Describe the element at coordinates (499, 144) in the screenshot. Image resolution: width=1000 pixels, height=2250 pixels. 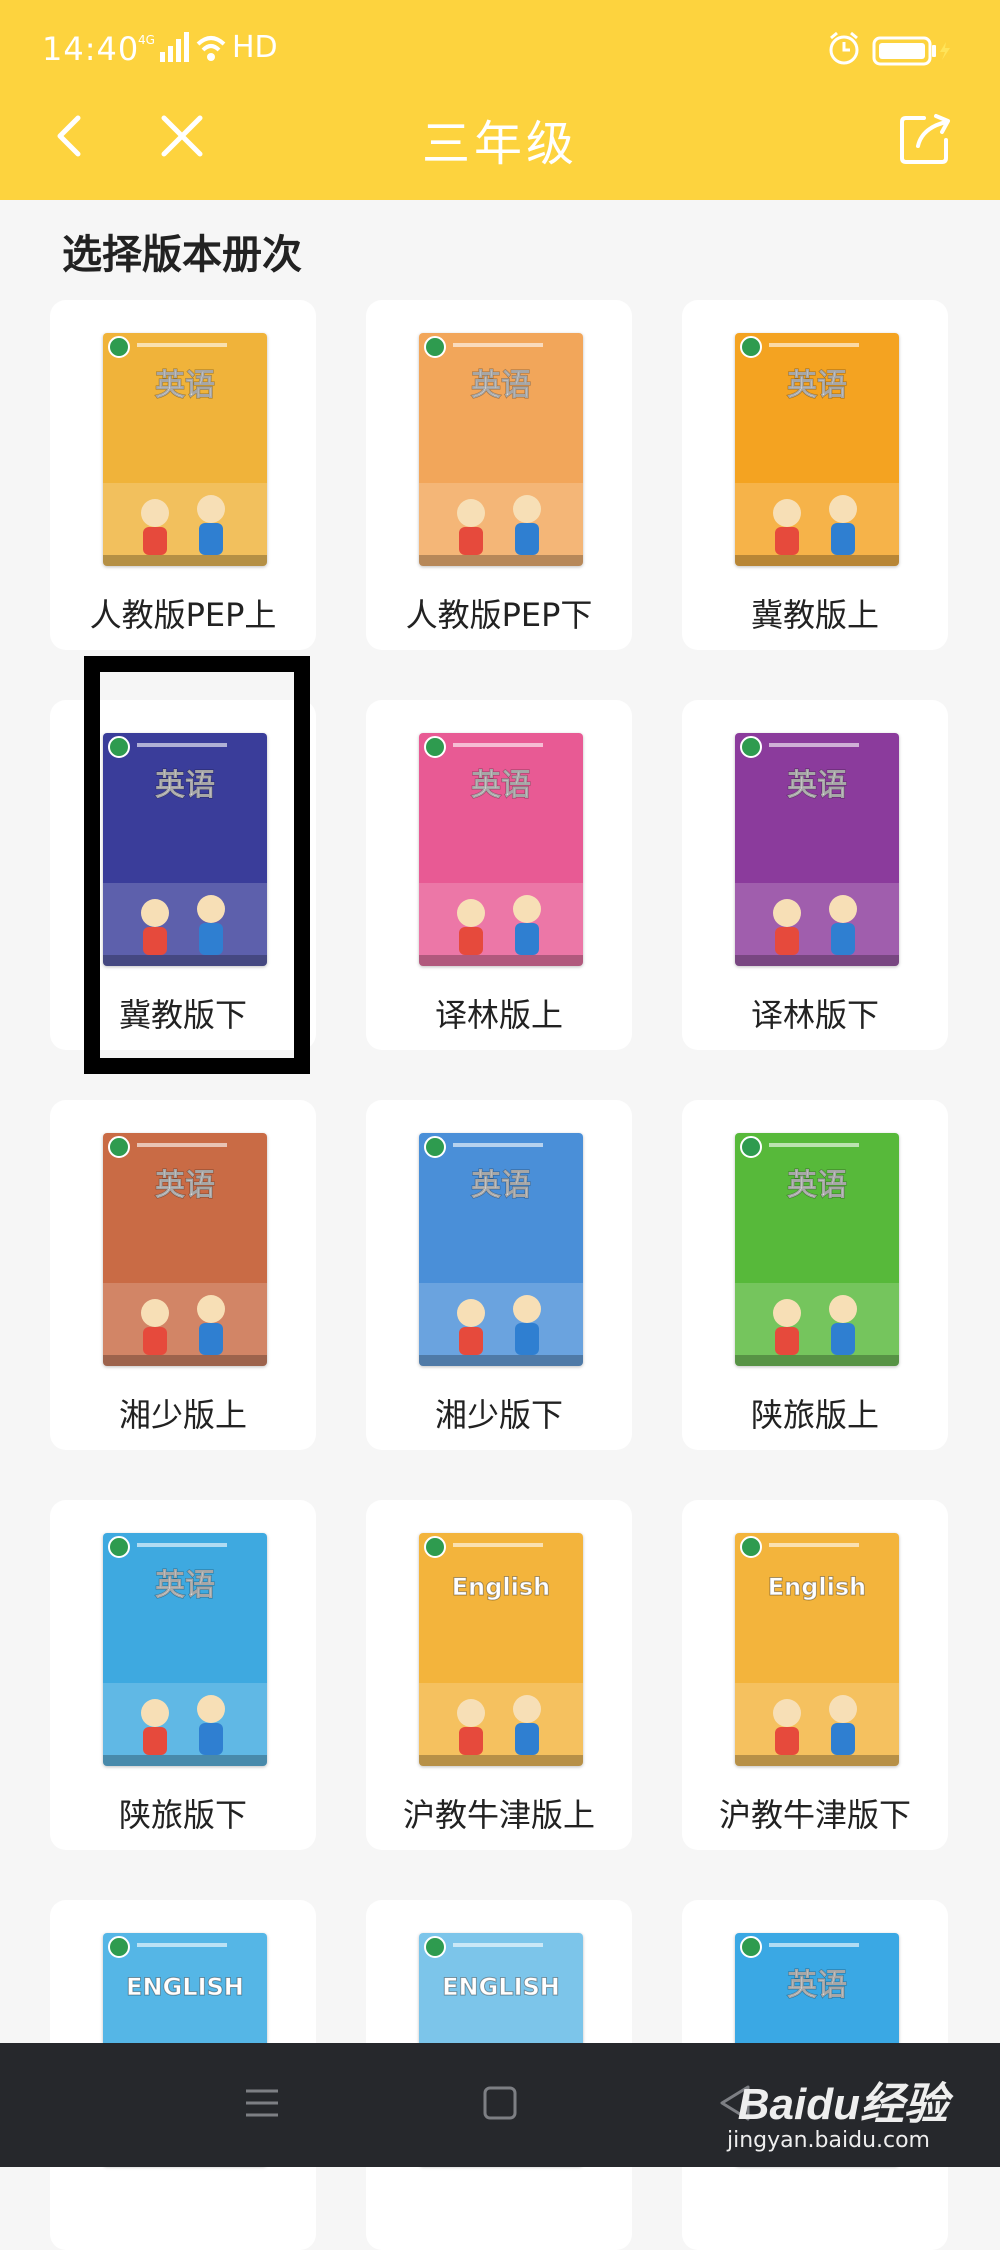
I see `page-title: 三年级` at that location.